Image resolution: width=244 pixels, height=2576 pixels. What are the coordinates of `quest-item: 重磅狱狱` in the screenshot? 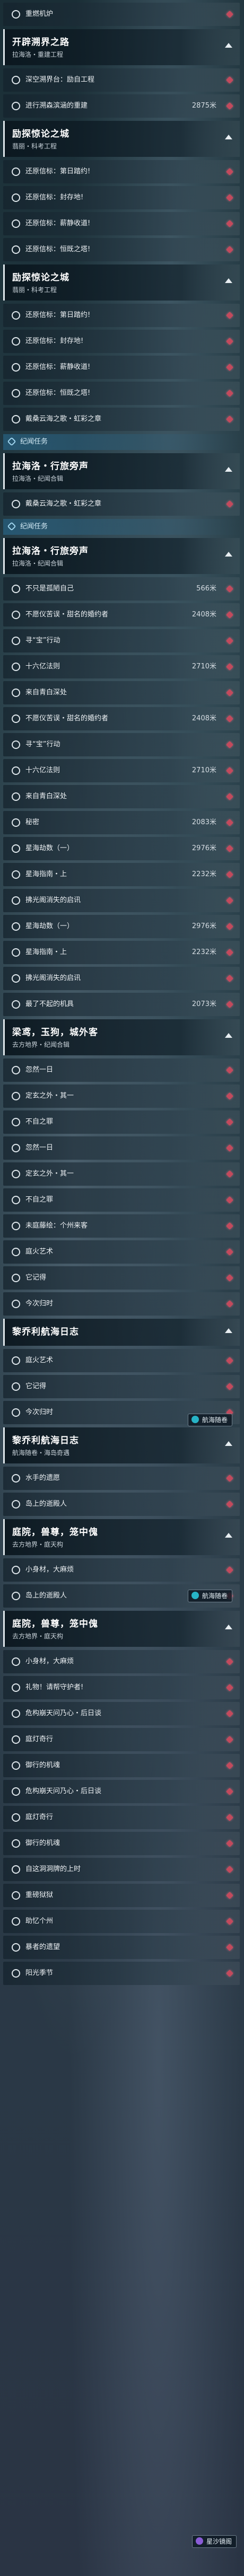 It's located at (122, 1895).